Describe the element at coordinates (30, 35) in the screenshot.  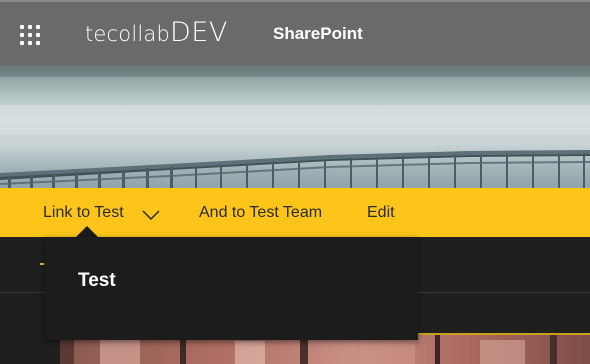
I see `app-launcher-icon` at that location.